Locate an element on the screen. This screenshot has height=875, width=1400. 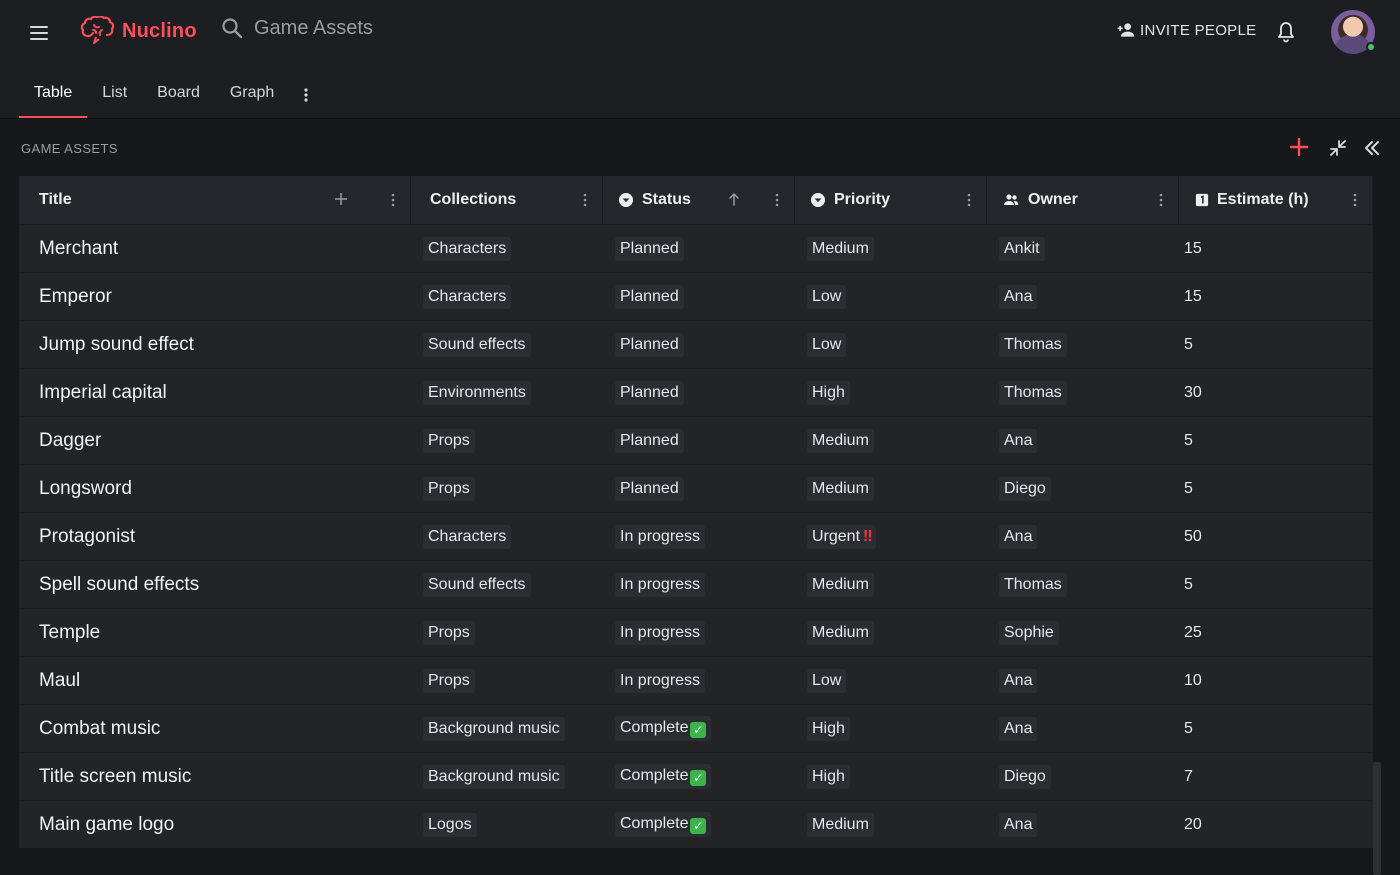
estimate-cell: 30 is located at coordinates (1276, 392).